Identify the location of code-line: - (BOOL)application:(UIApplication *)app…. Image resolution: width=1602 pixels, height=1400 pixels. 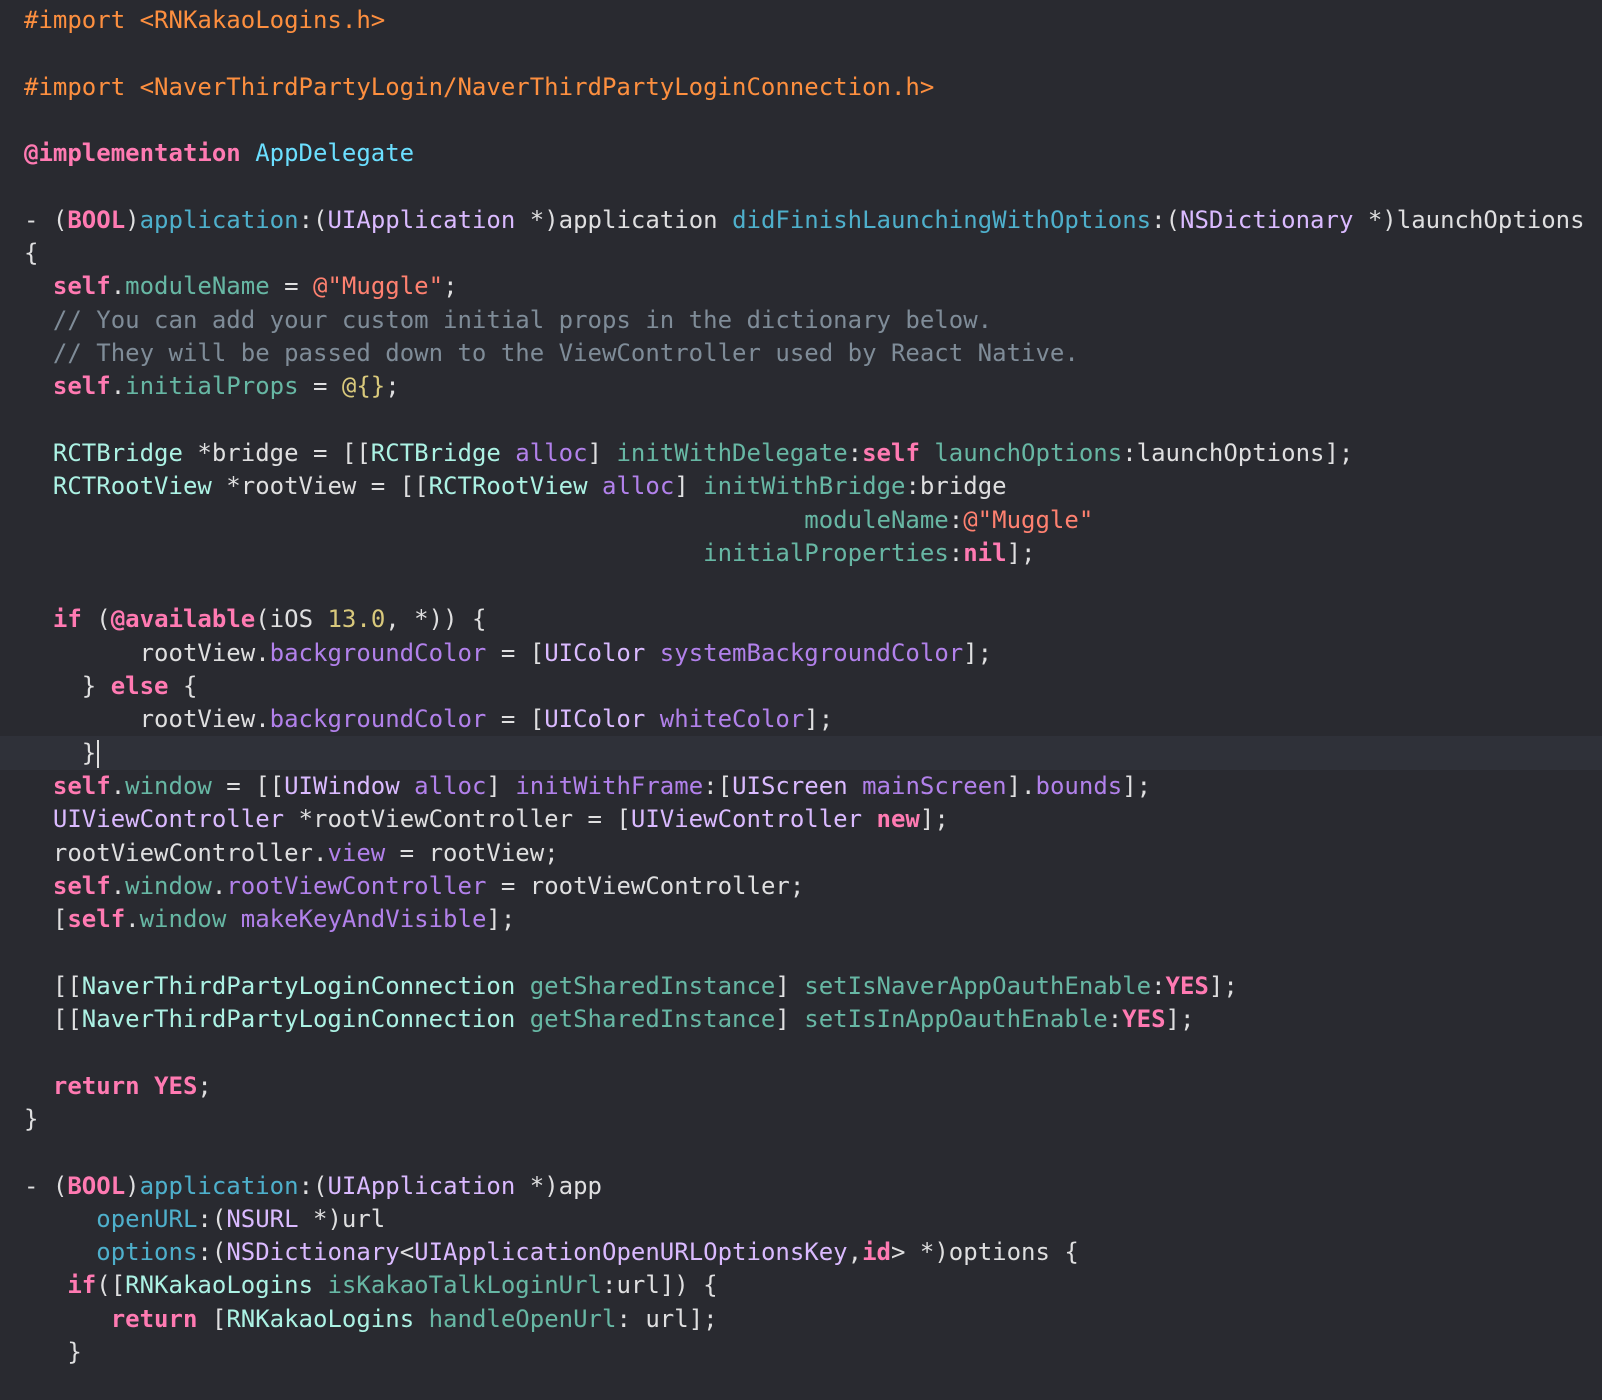
(801, 220).